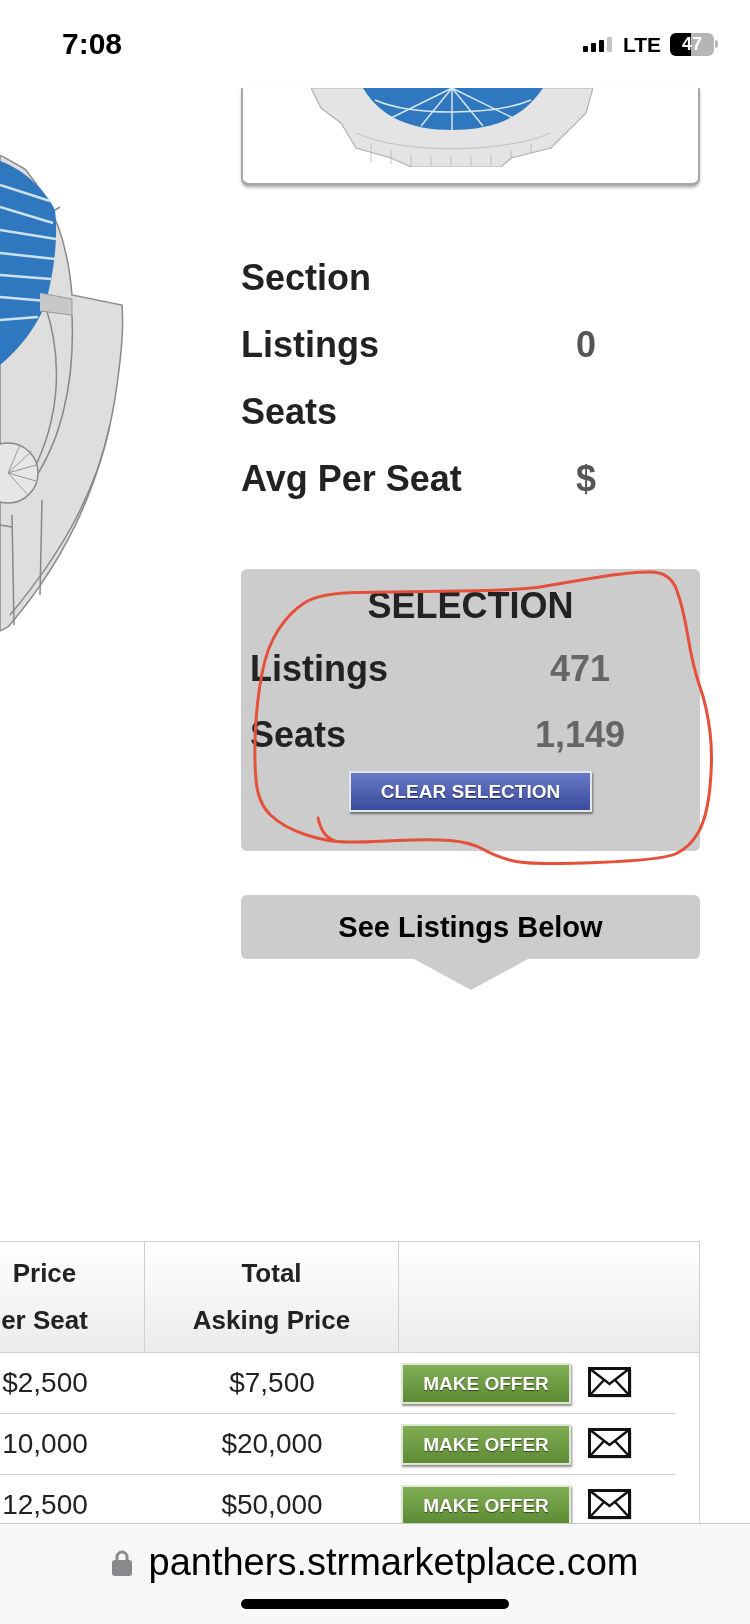  Describe the element at coordinates (586, 478) in the screenshot. I see `summary-value: $` at that location.